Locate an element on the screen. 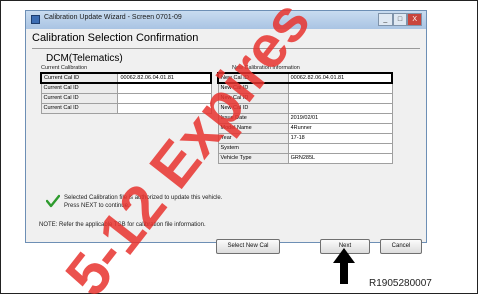  row-label: Model Name is located at coordinates (253, 128).